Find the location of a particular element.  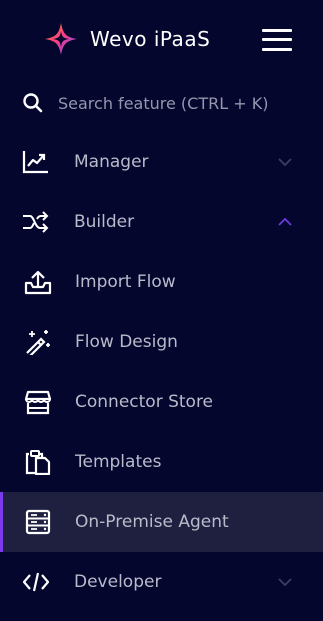

nav-item-templates: Templates is located at coordinates (161, 462).